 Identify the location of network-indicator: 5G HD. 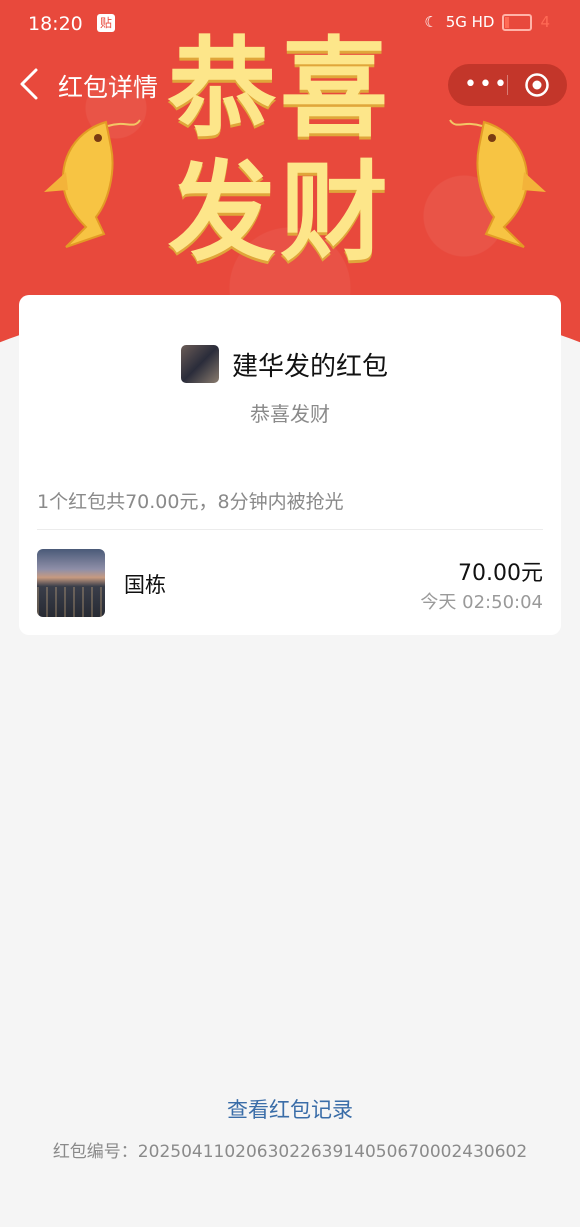
(470, 22).